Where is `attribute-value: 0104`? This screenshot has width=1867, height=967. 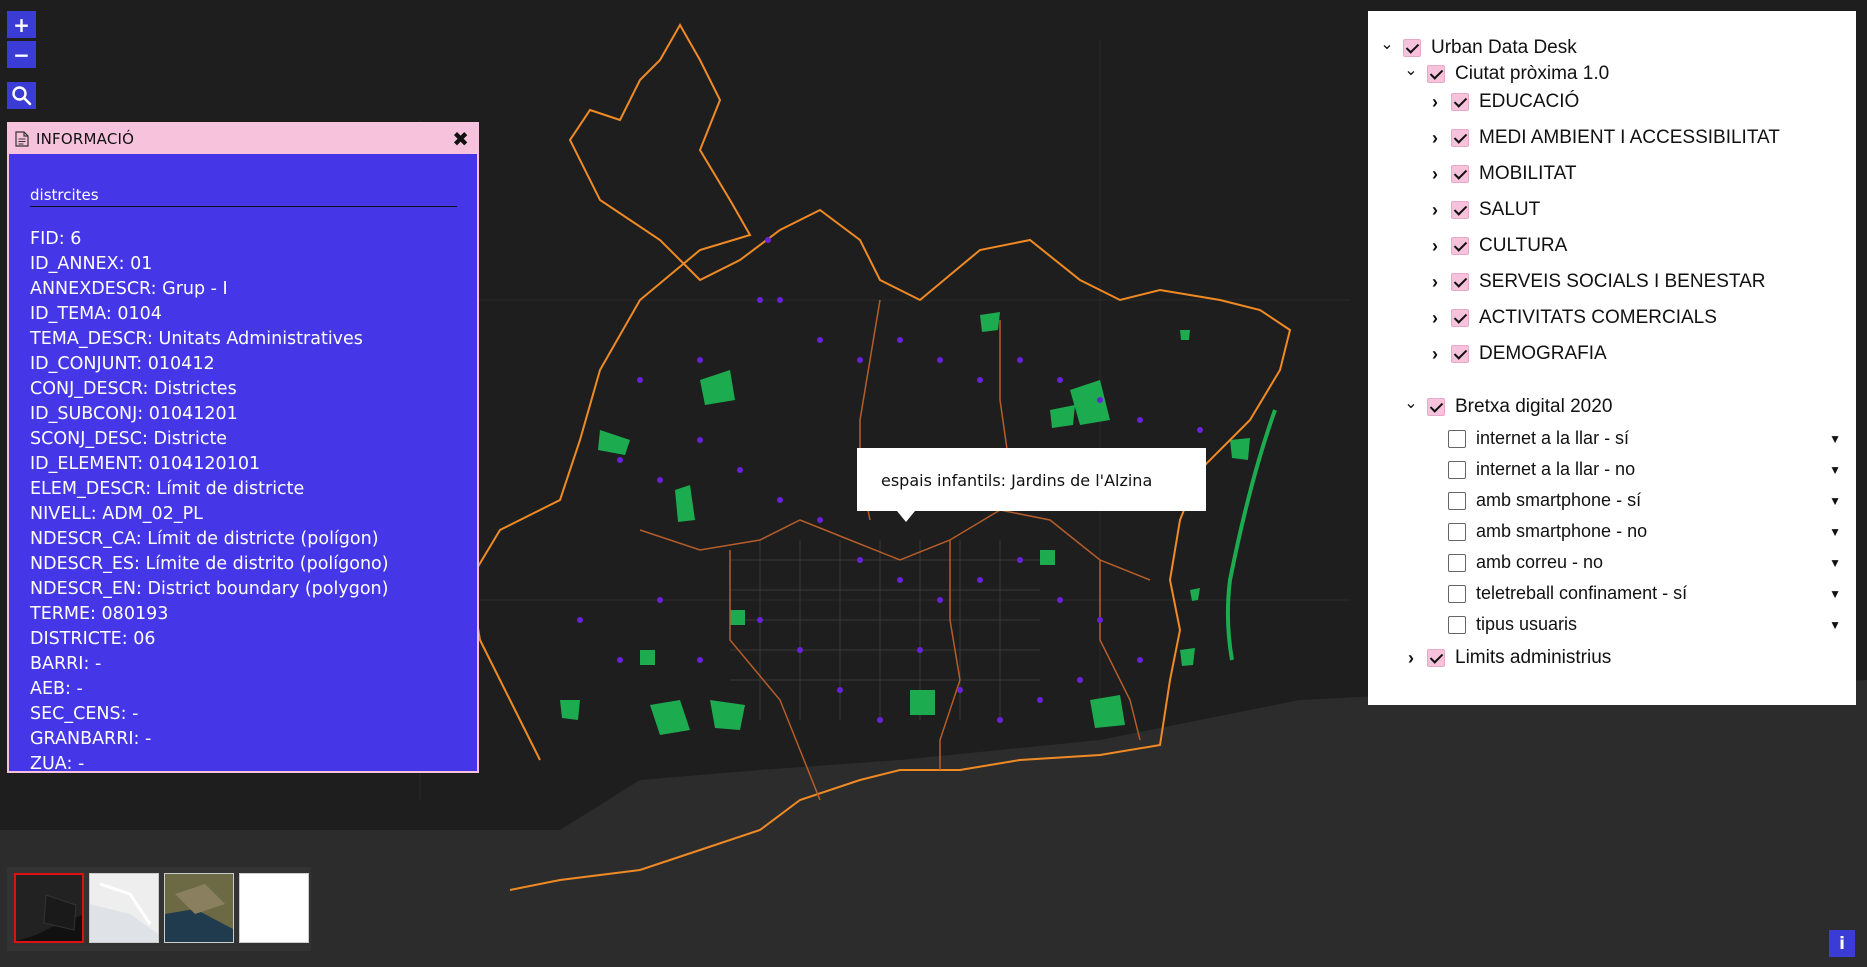 attribute-value: 0104 is located at coordinates (139, 314).